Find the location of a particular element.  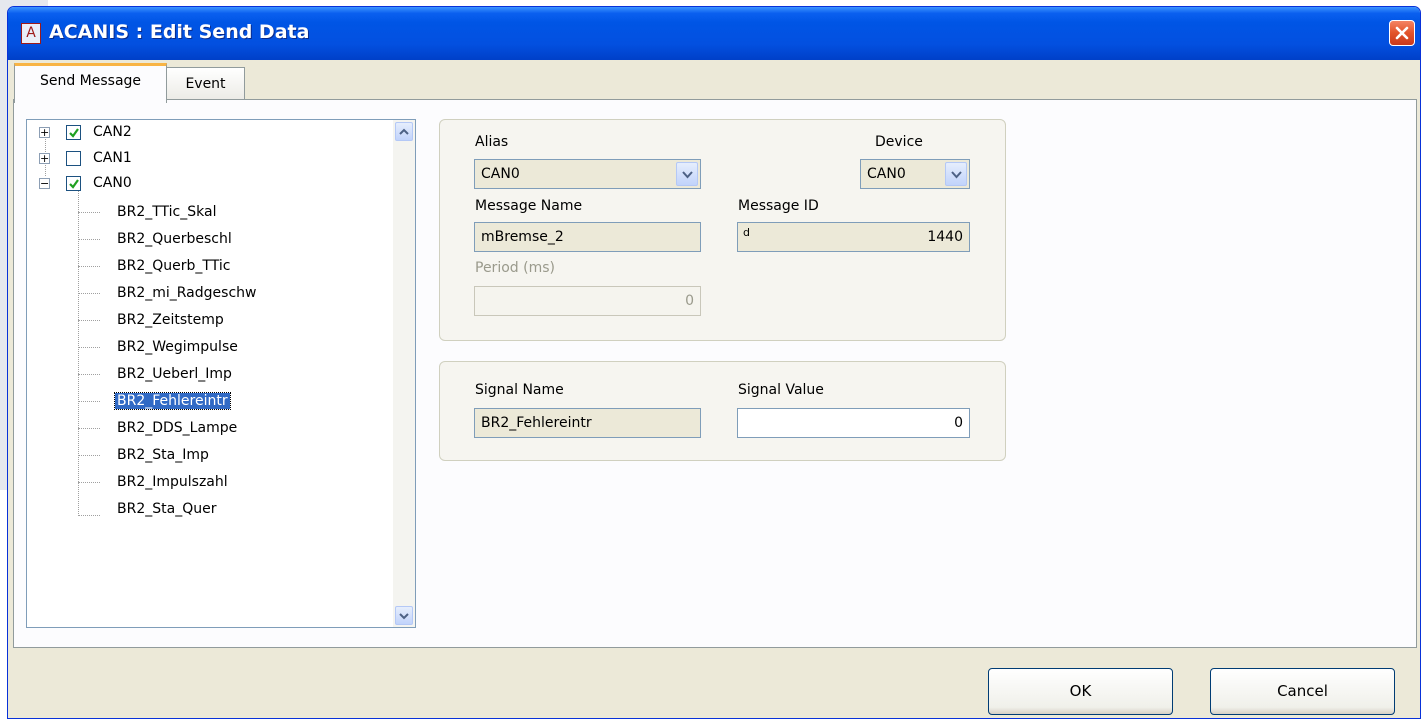

tree-node-can2: + CAN2 is located at coordinates (139, 132).